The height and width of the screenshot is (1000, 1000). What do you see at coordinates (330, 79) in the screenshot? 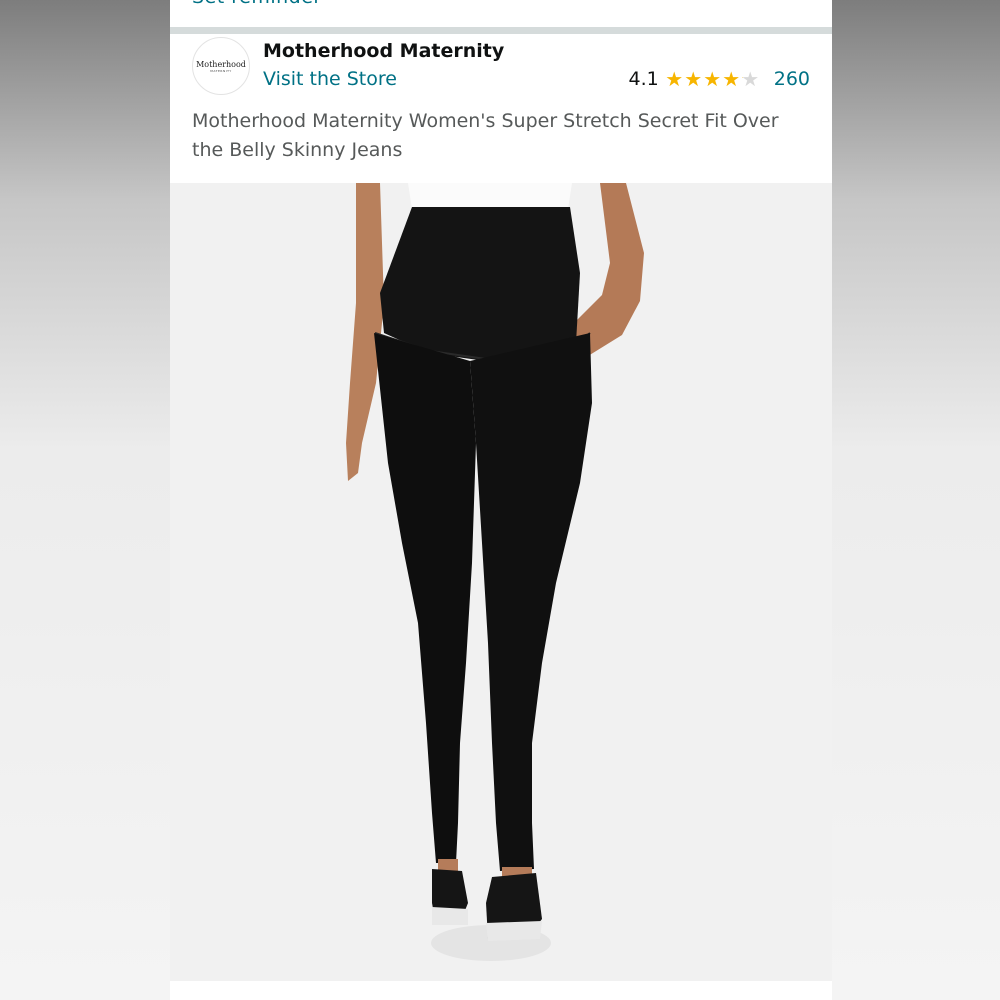
I see `visit-store-link: Visit the Store` at bounding box center [330, 79].